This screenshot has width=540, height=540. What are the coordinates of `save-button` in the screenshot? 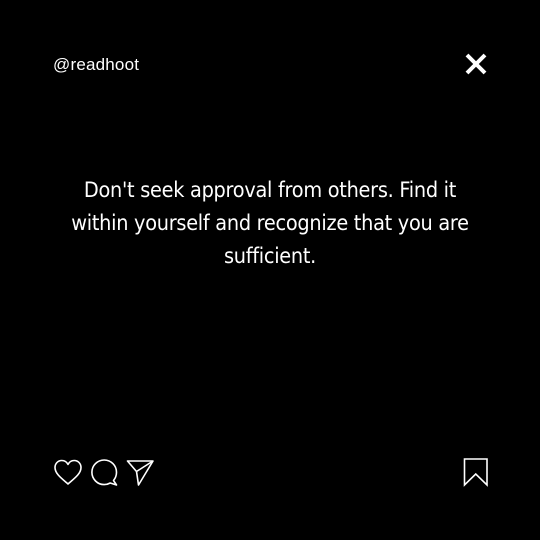 It's located at (476, 472).